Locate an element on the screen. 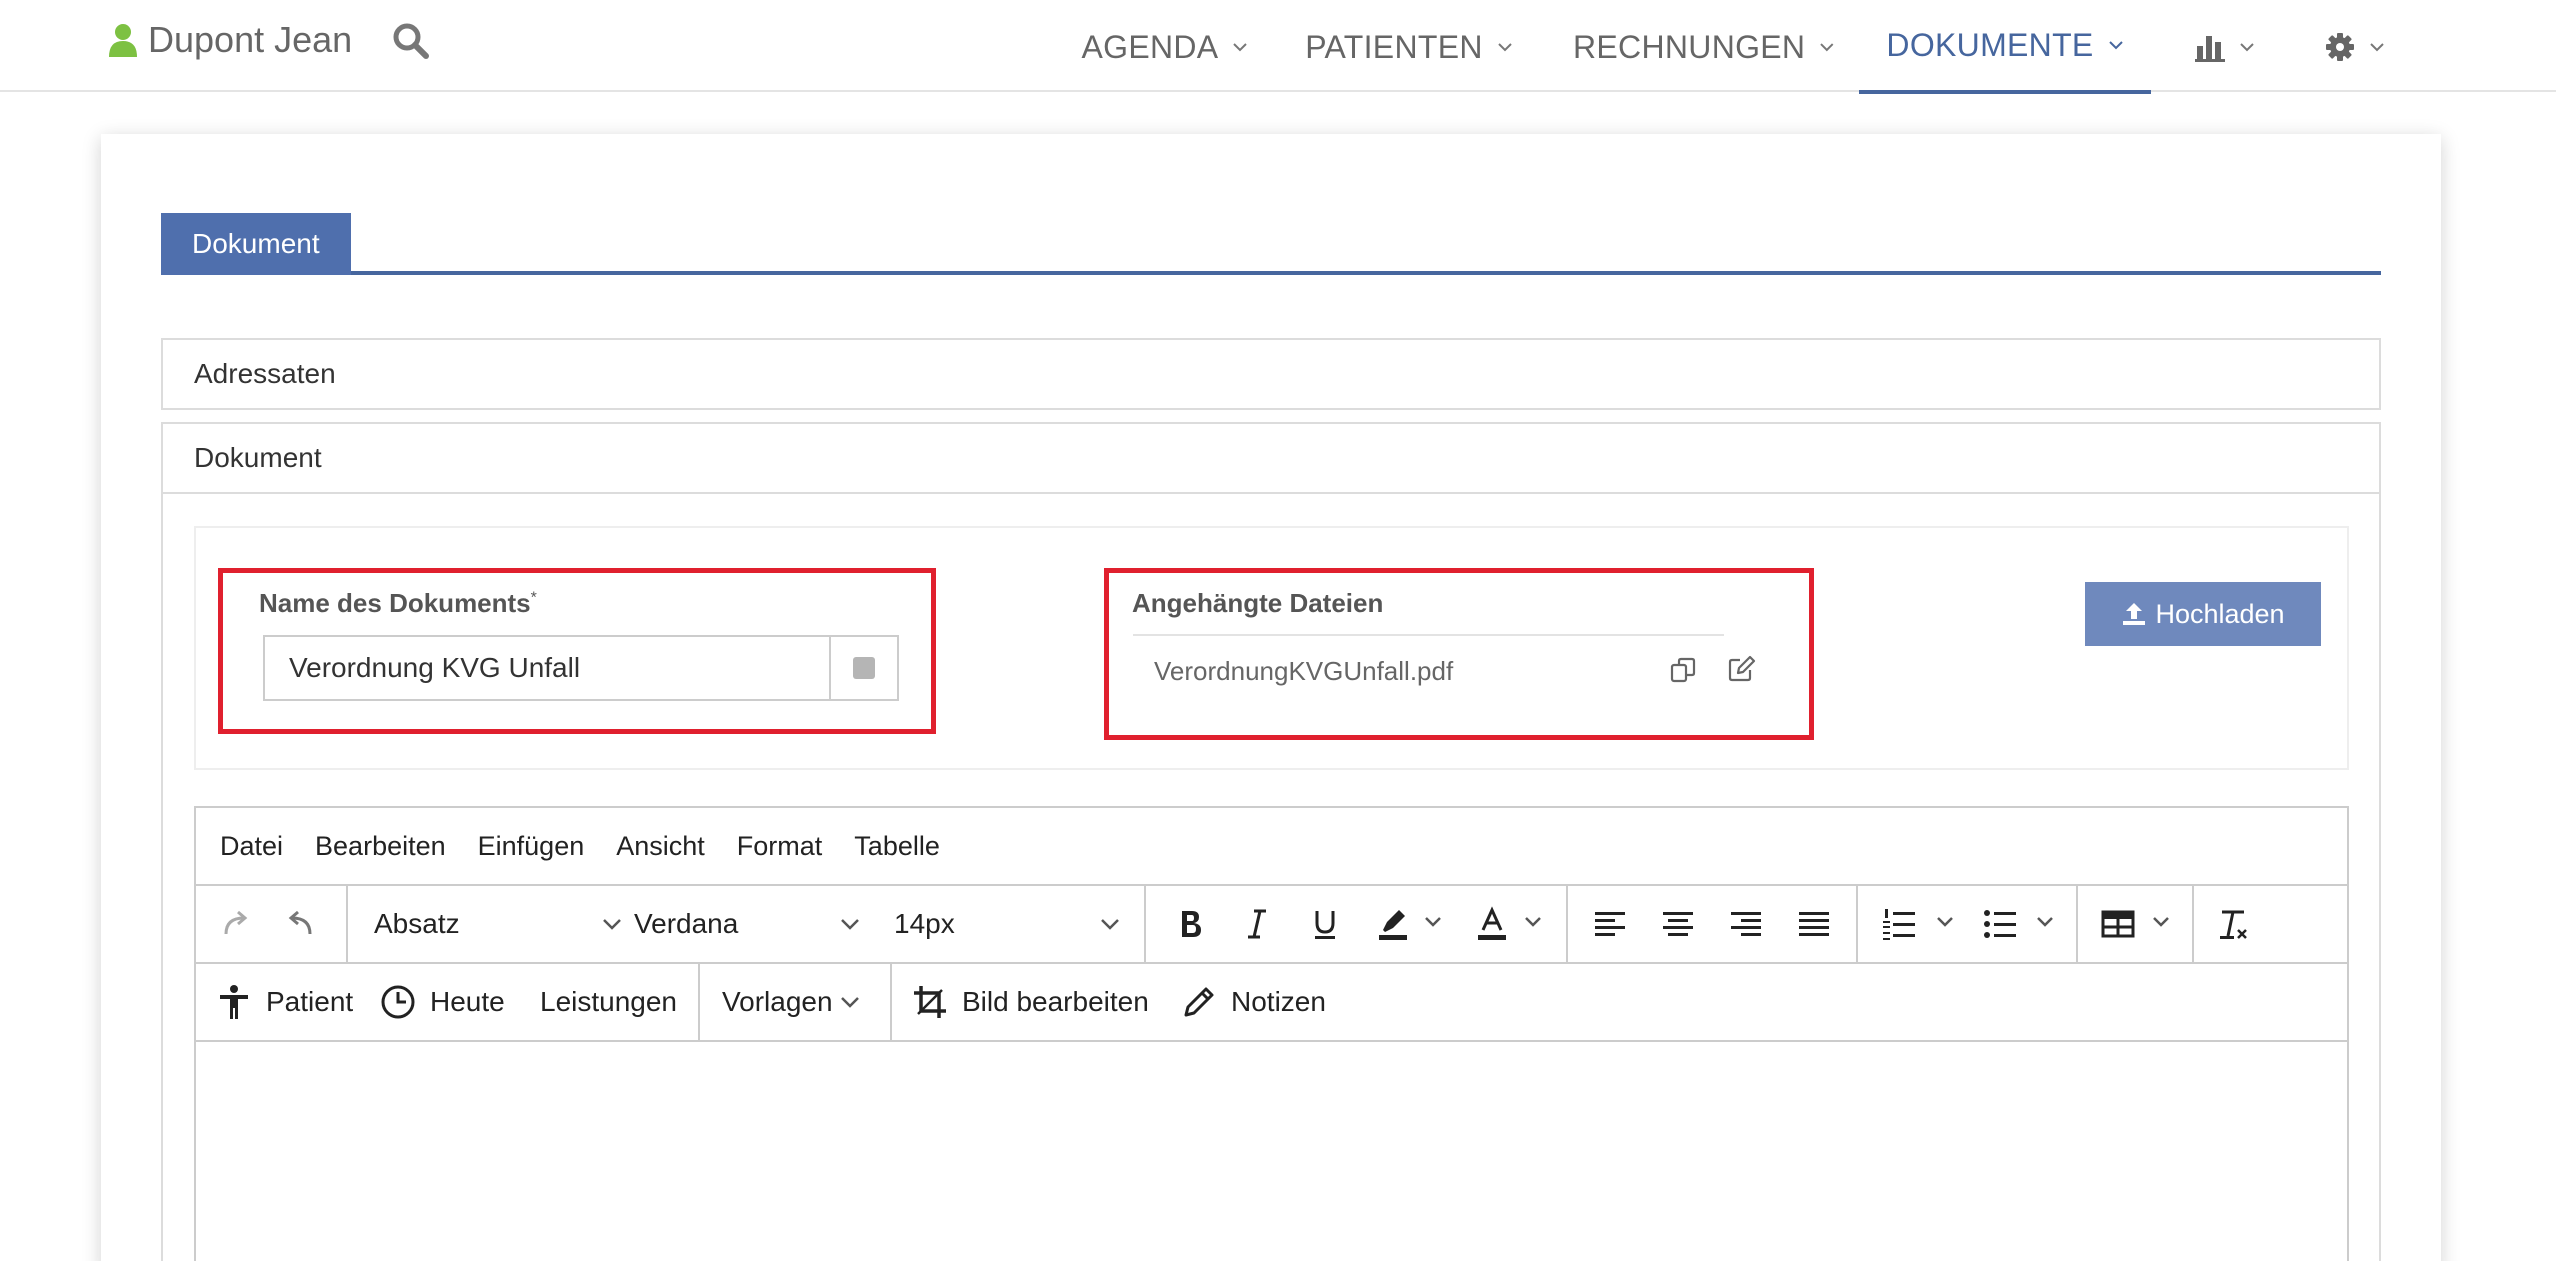 The width and height of the screenshot is (2556, 1261). today-label: Heute is located at coordinates (467, 1001).